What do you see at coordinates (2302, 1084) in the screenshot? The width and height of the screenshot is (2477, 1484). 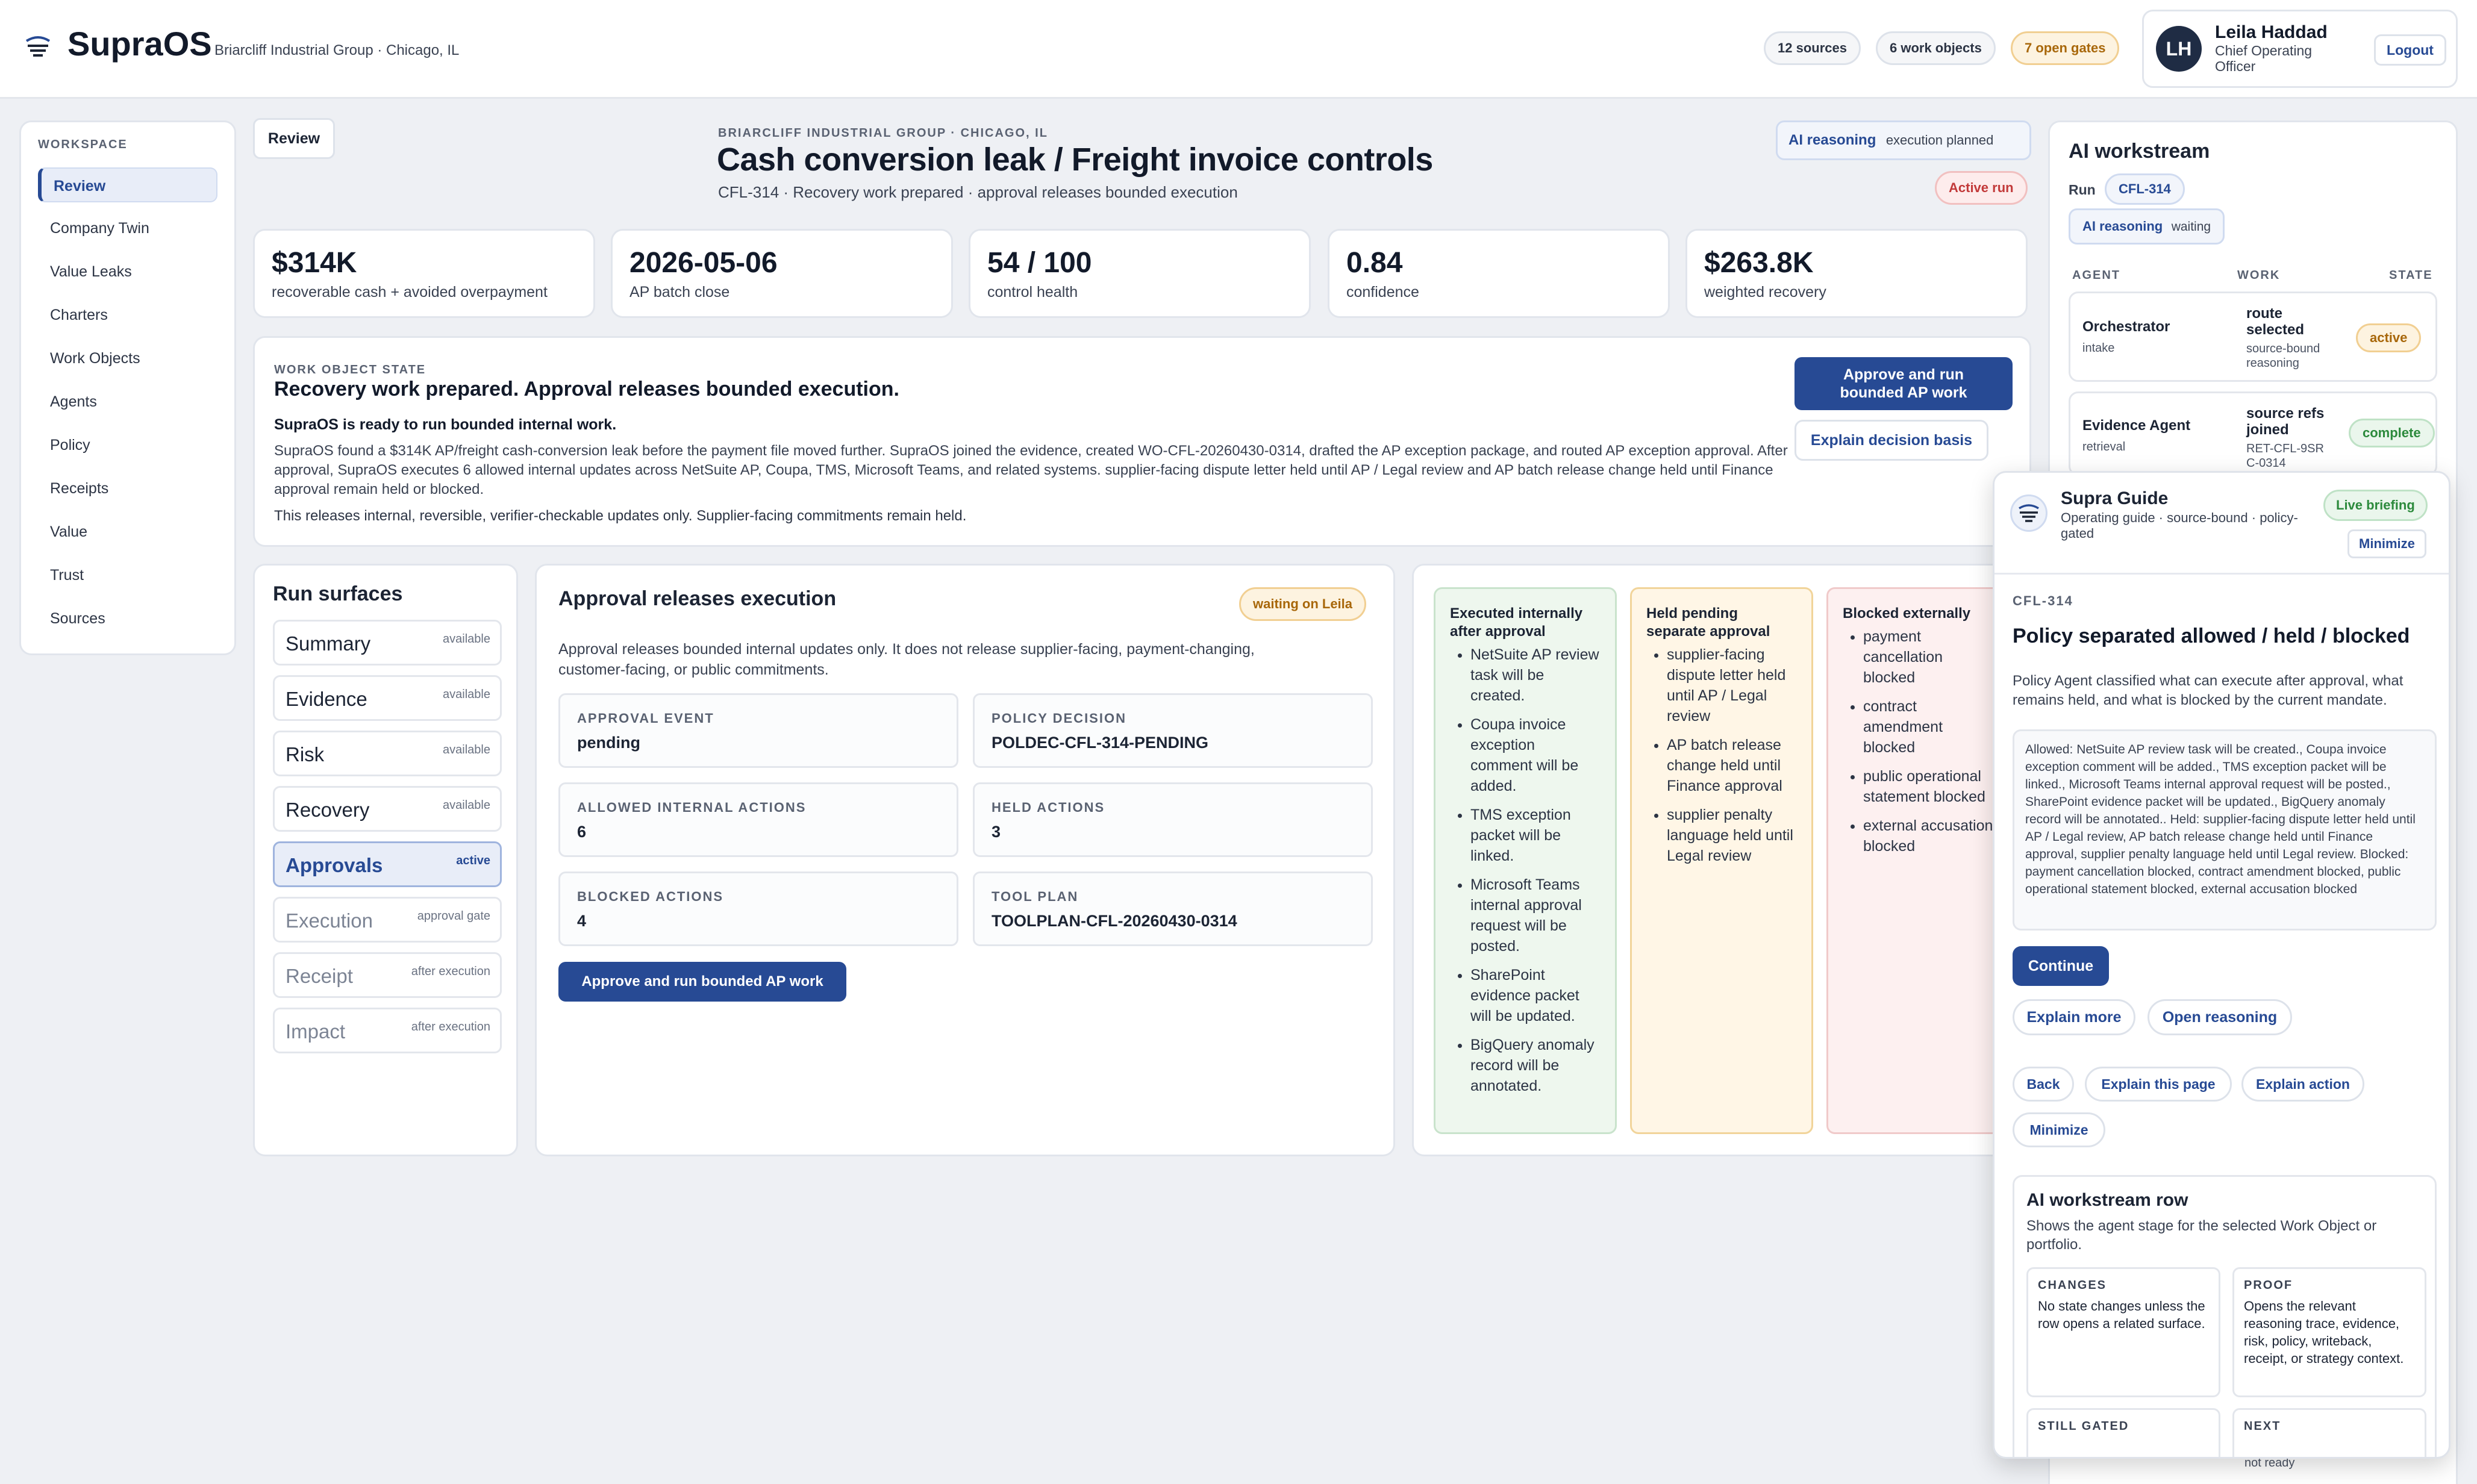 I see `explain-action-button: Explain action` at bounding box center [2302, 1084].